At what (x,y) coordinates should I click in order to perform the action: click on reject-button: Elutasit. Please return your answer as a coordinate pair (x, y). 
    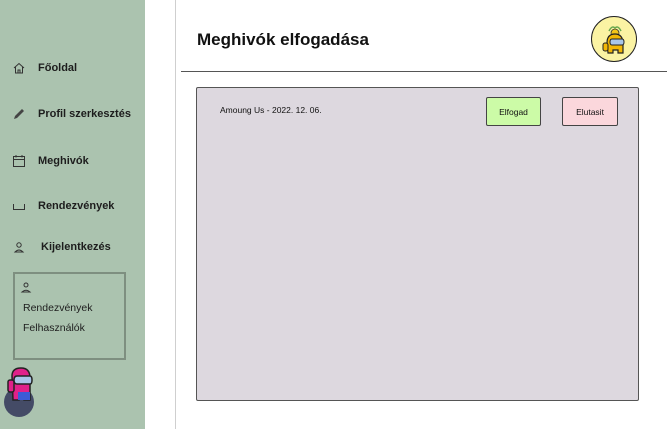
    Looking at the image, I should click on (590, 111).